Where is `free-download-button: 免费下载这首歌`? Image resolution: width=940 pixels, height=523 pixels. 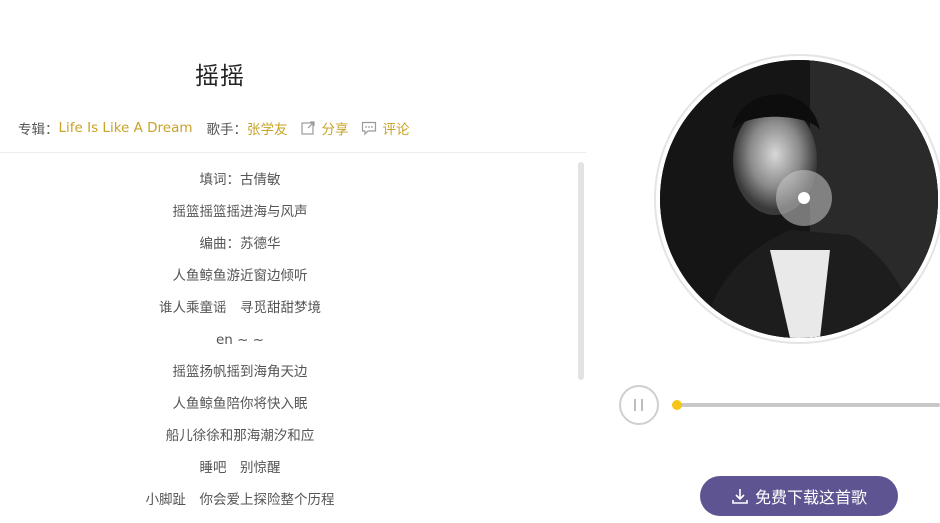
free-download-button: 免费下载这首歌 is located at coordinates (799, 496).